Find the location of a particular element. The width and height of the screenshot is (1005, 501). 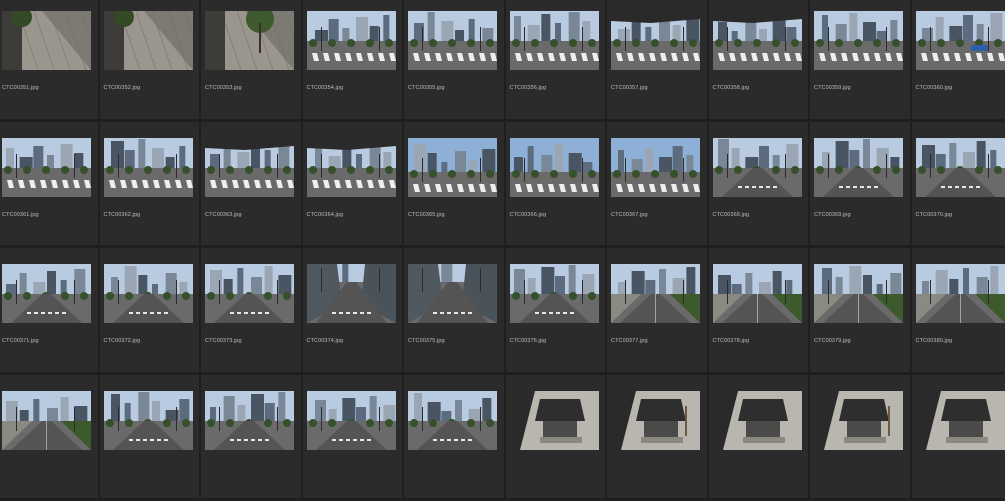

thumbnail-cell: CTC00380.jpg is located at coordinates (958, 311).